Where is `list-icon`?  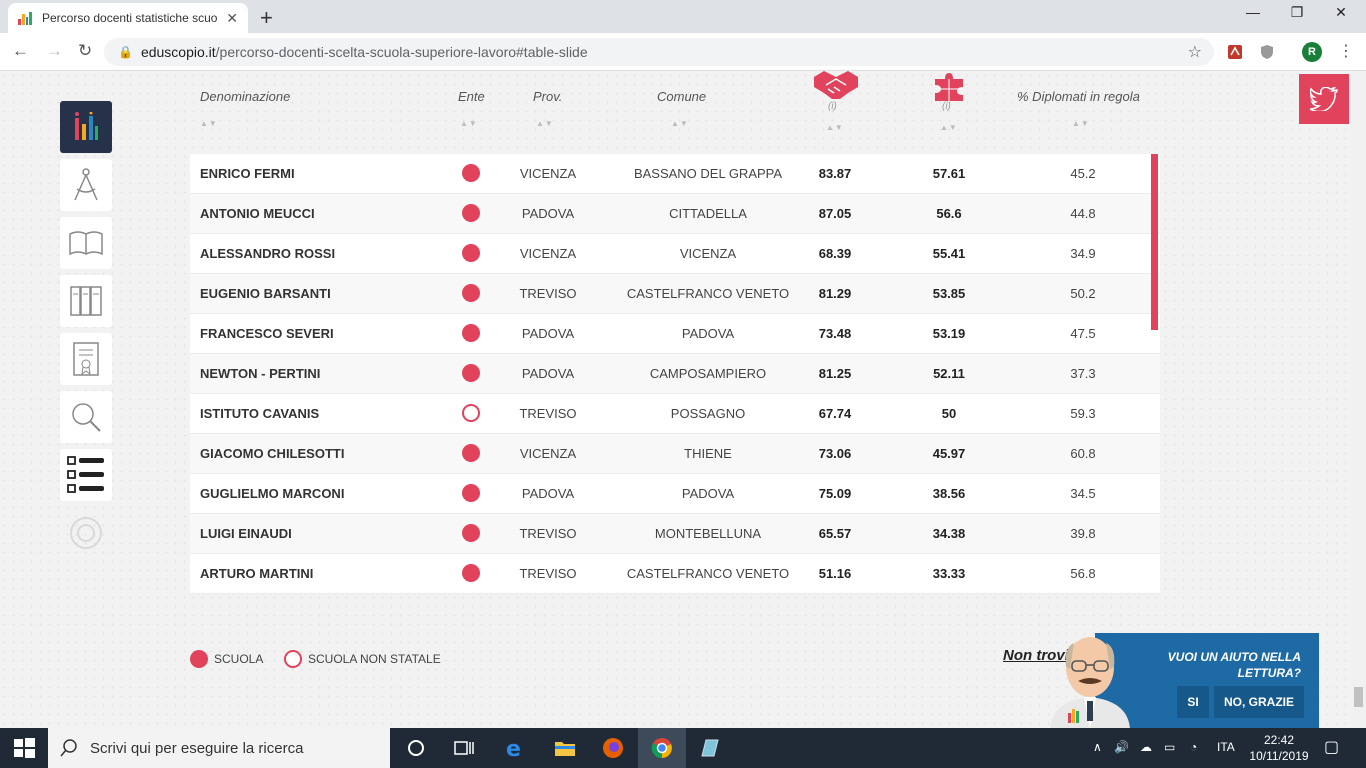 list-icon is located at coordinates (85, 474).